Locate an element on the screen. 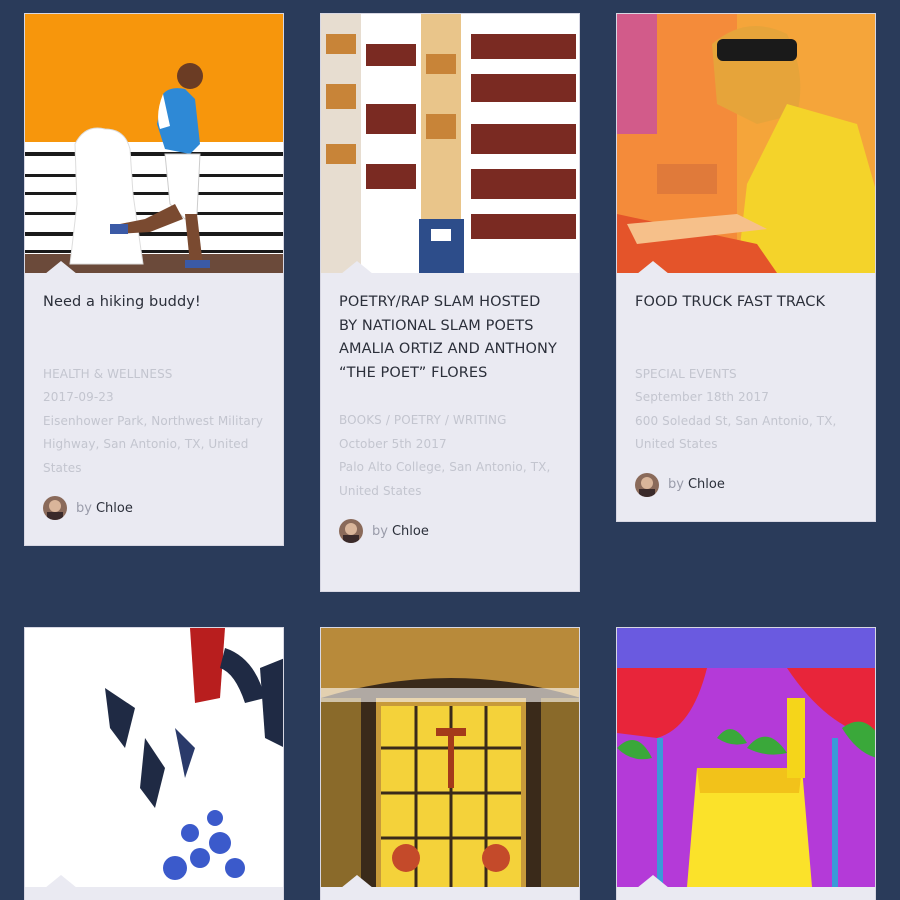 The width and height of the screenshot is (900, 900). event-date: October 5th 2017 is located at coordinates (393, 443).